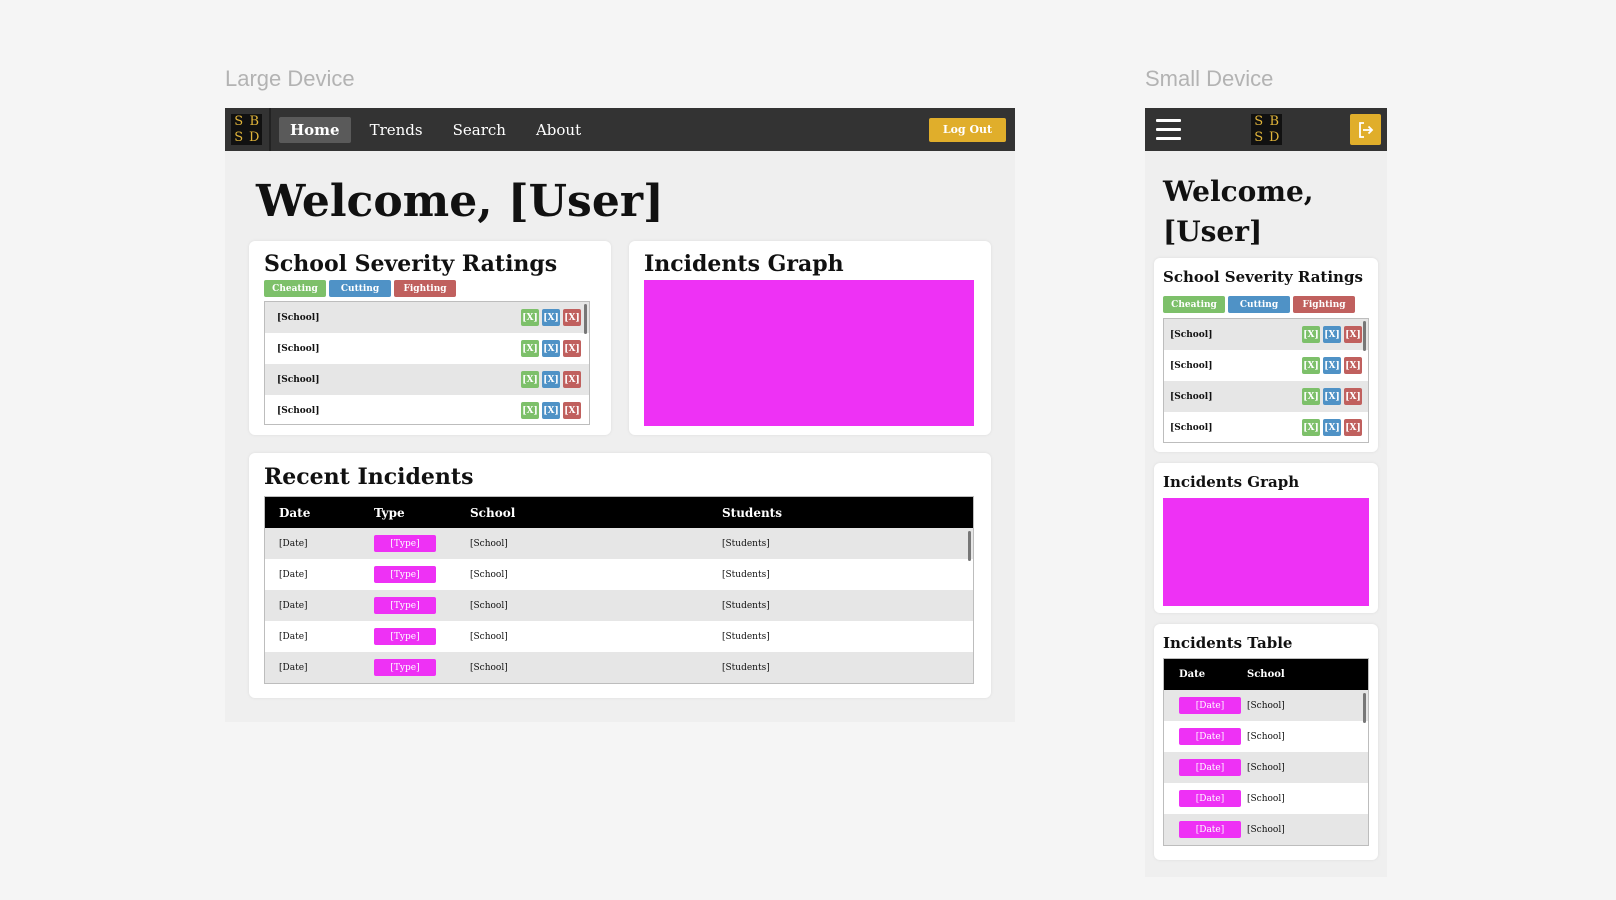 The height and width of the screenshot is (900, 1616). Describe the element at coordinates (405, 636) in the screenshot. I see `type-tag: [Type]` at that location.